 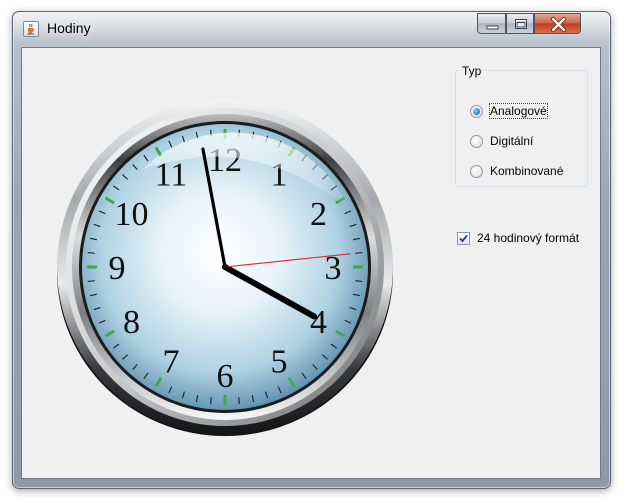 What do you see at coordinates (131, 214) in the screenshot?
I see `clock-numeral: 10` at bounding box center [131, 214].